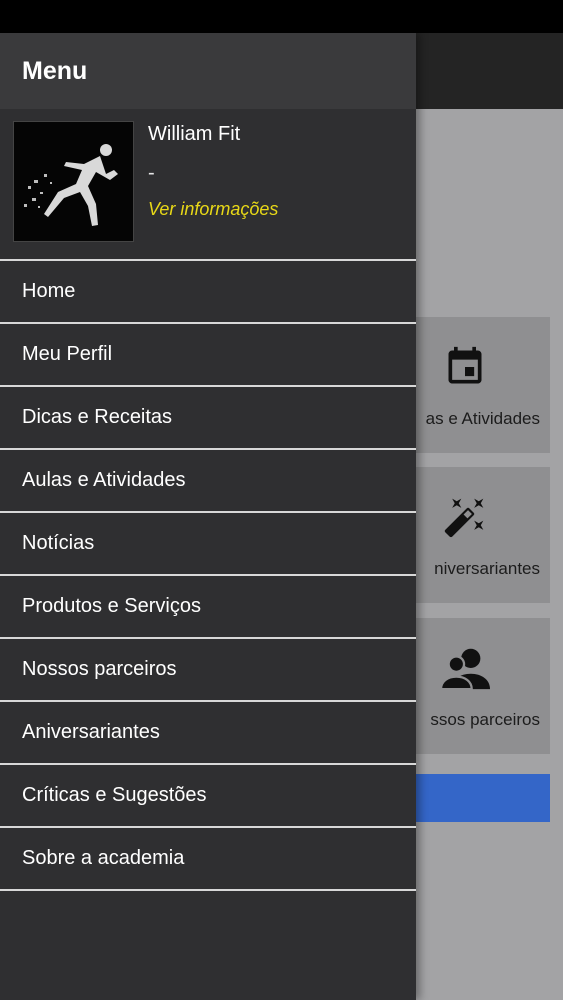 The width and height of the screenshot is (563, 1000). Describe the element at coordinates (111, 606) in the screenshot. I see `menu-item-label: Produtos e Serviços` at that location.